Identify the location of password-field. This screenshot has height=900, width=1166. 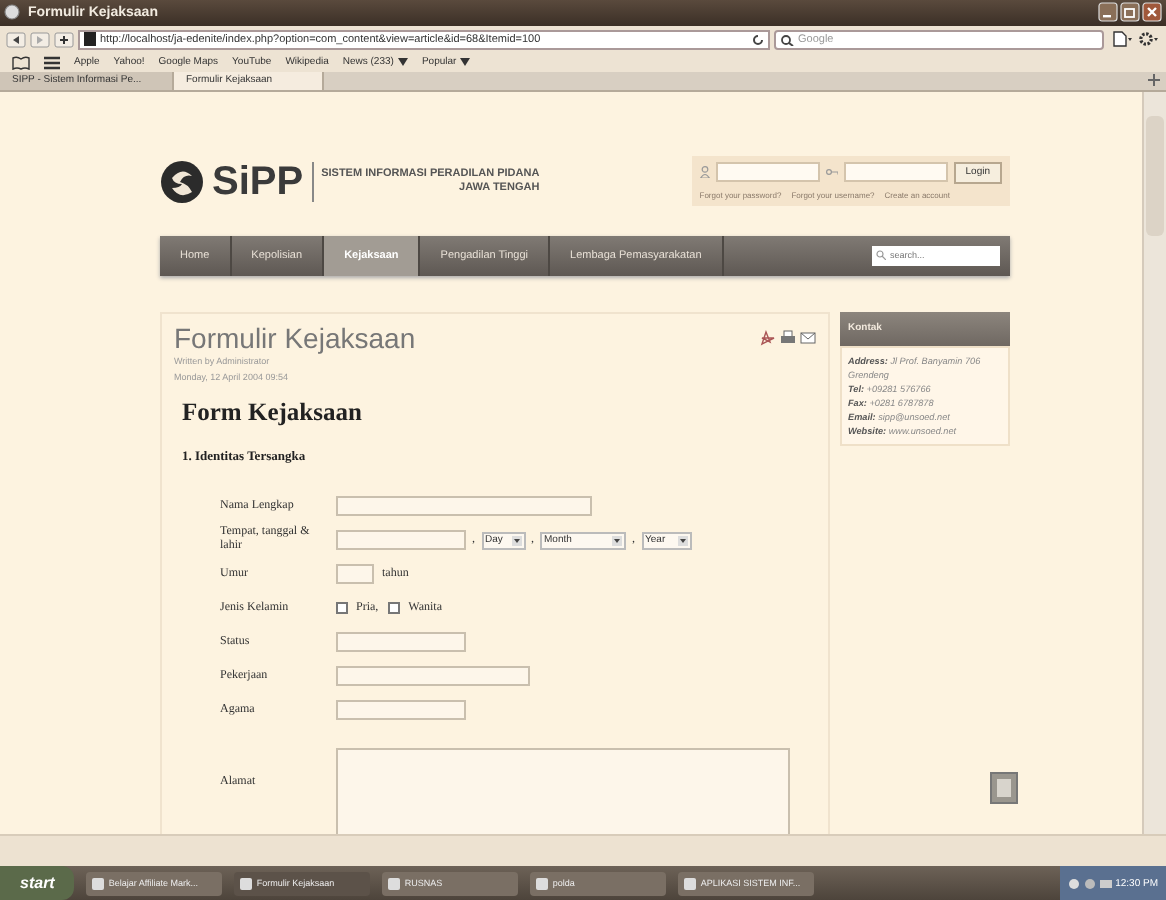
(895, 172).